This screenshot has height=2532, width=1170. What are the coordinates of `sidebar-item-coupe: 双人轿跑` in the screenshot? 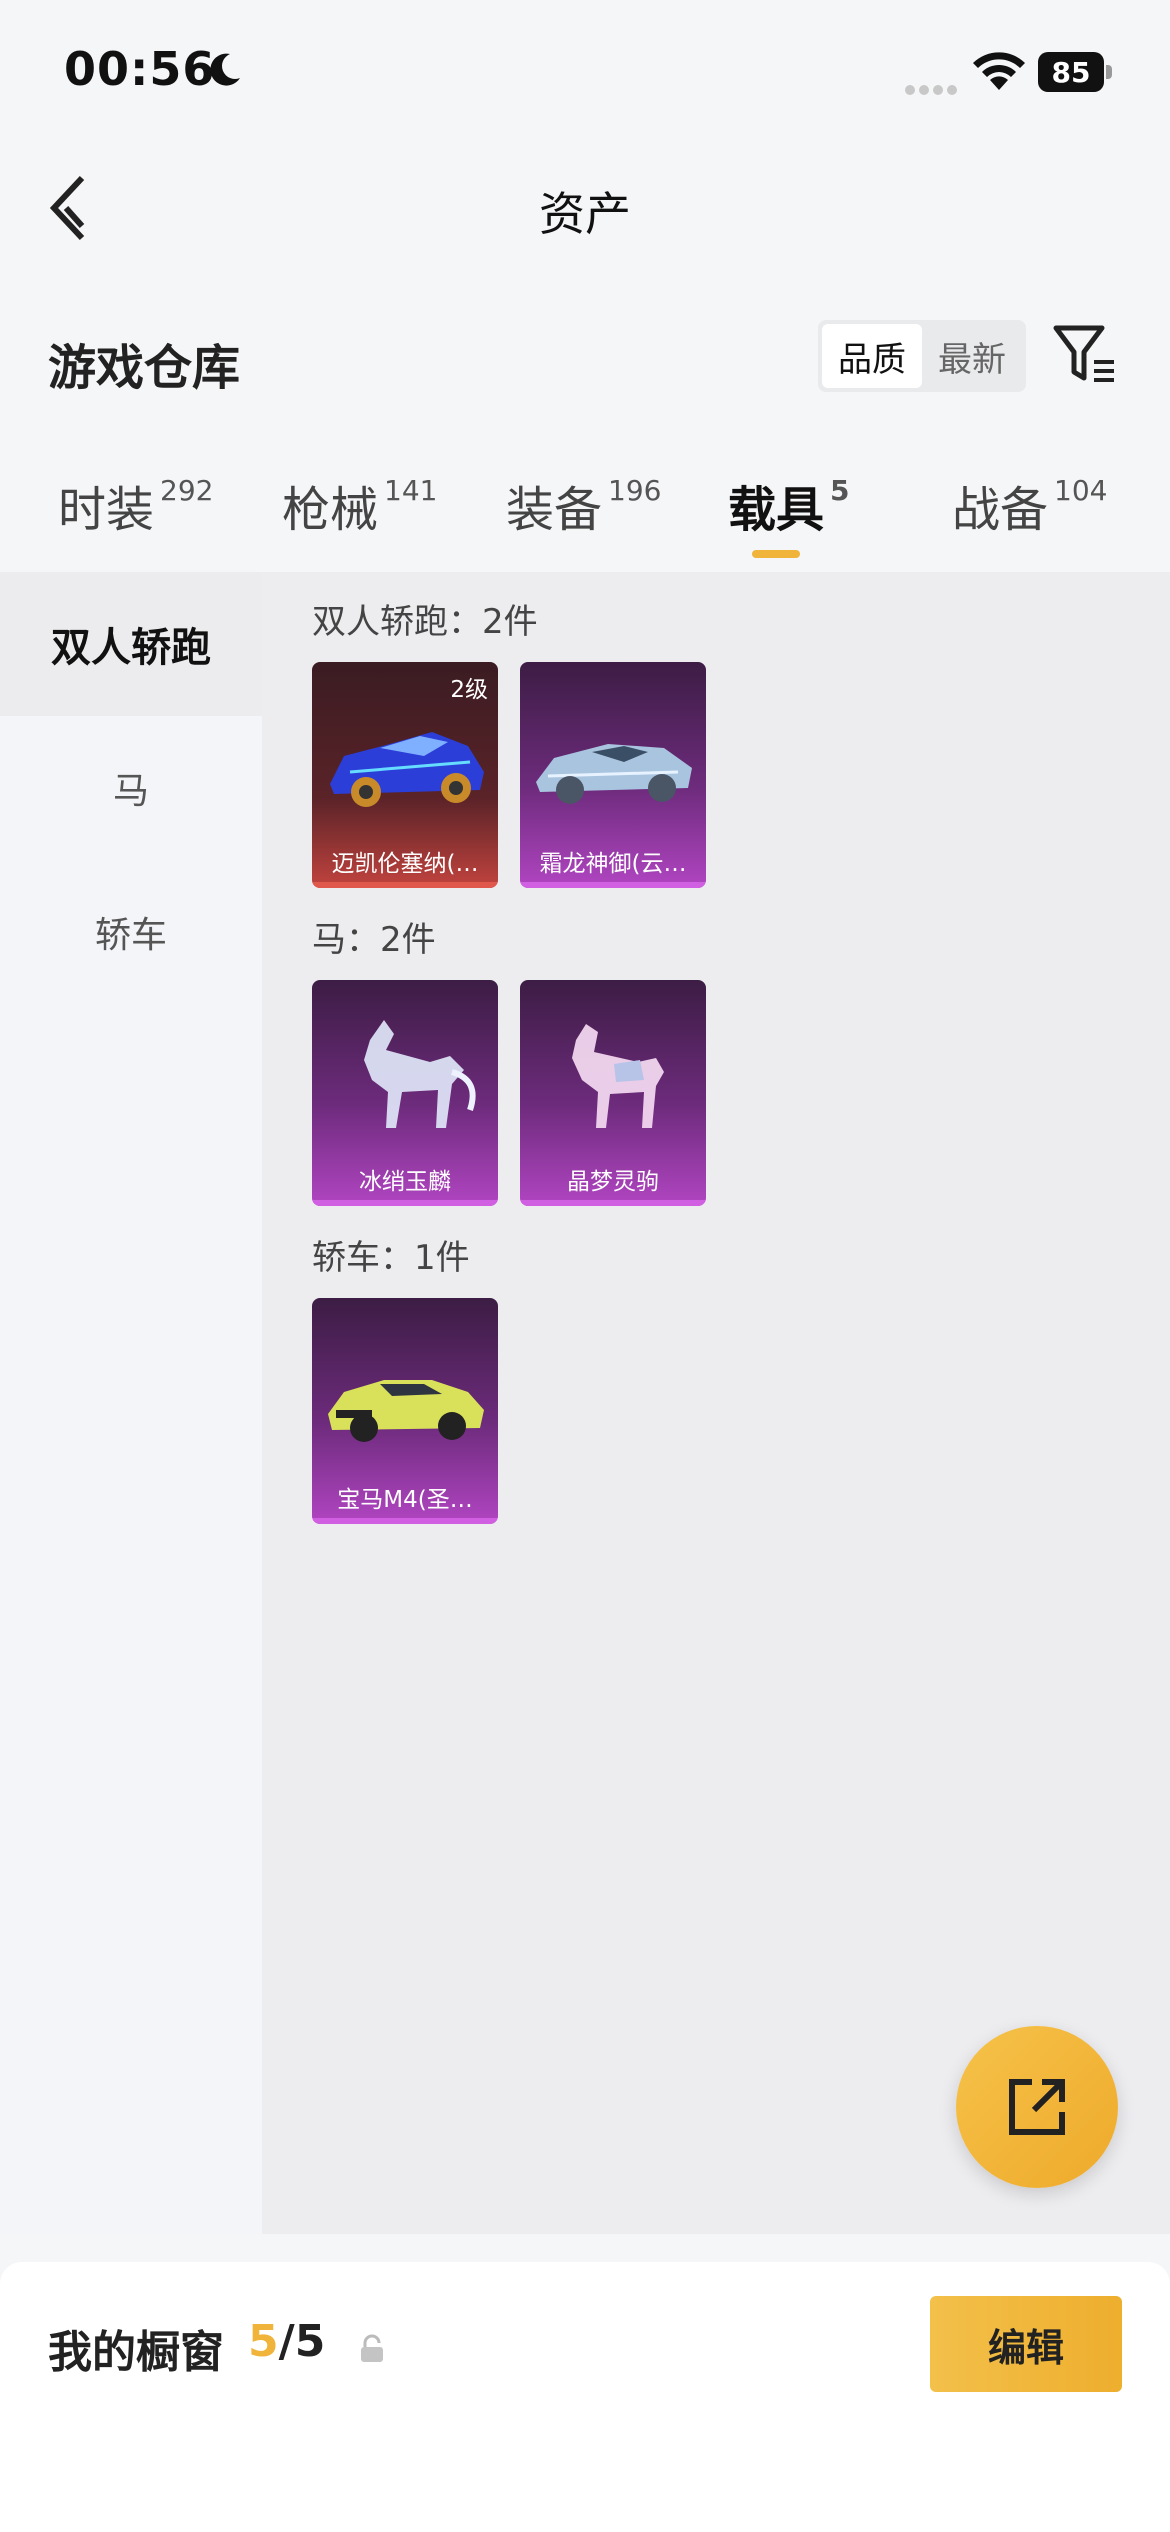 It's located at (131, 644).